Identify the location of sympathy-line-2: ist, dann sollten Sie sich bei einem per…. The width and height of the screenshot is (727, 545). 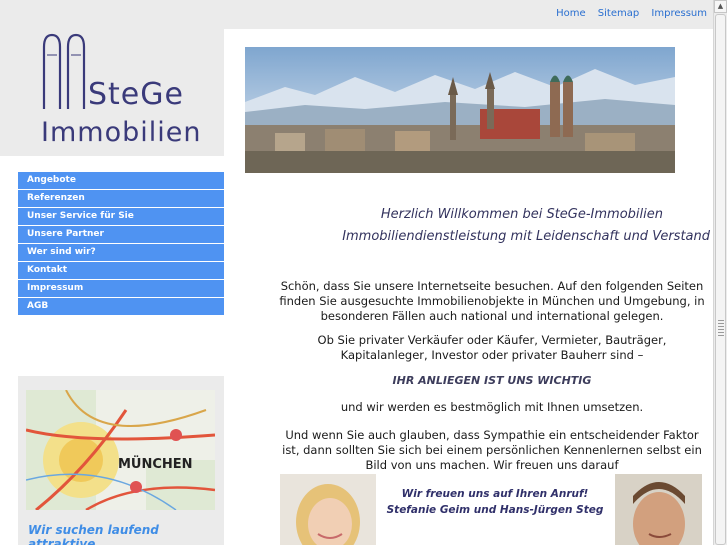
(492, 450).